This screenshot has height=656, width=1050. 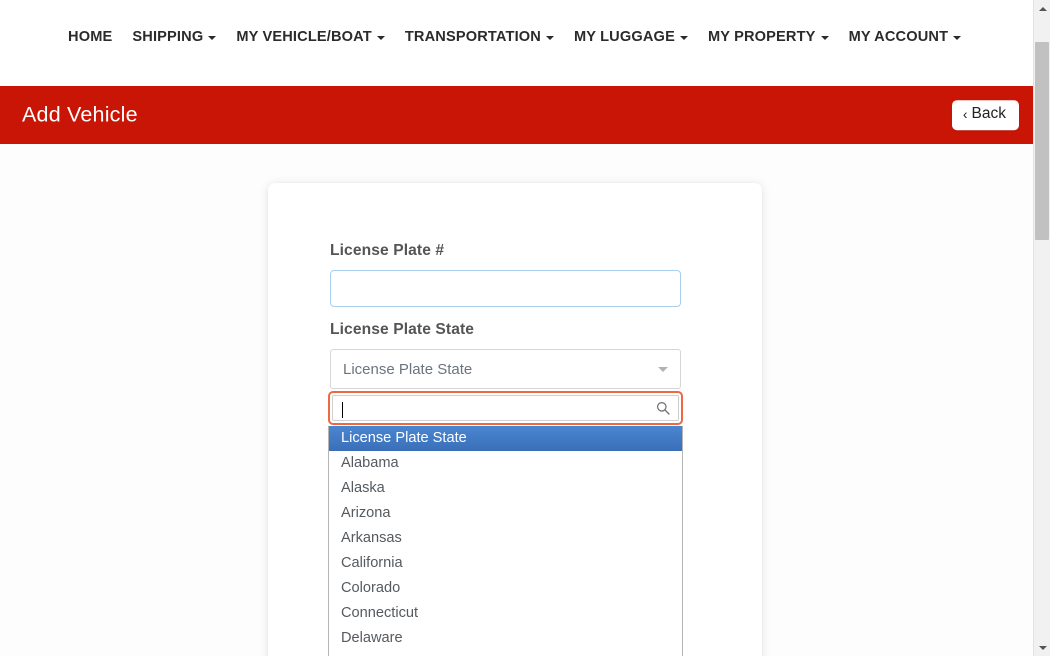 I want to click on nav-item-my-luggage: MY LUGGAGE, so click(x=631, y=37).